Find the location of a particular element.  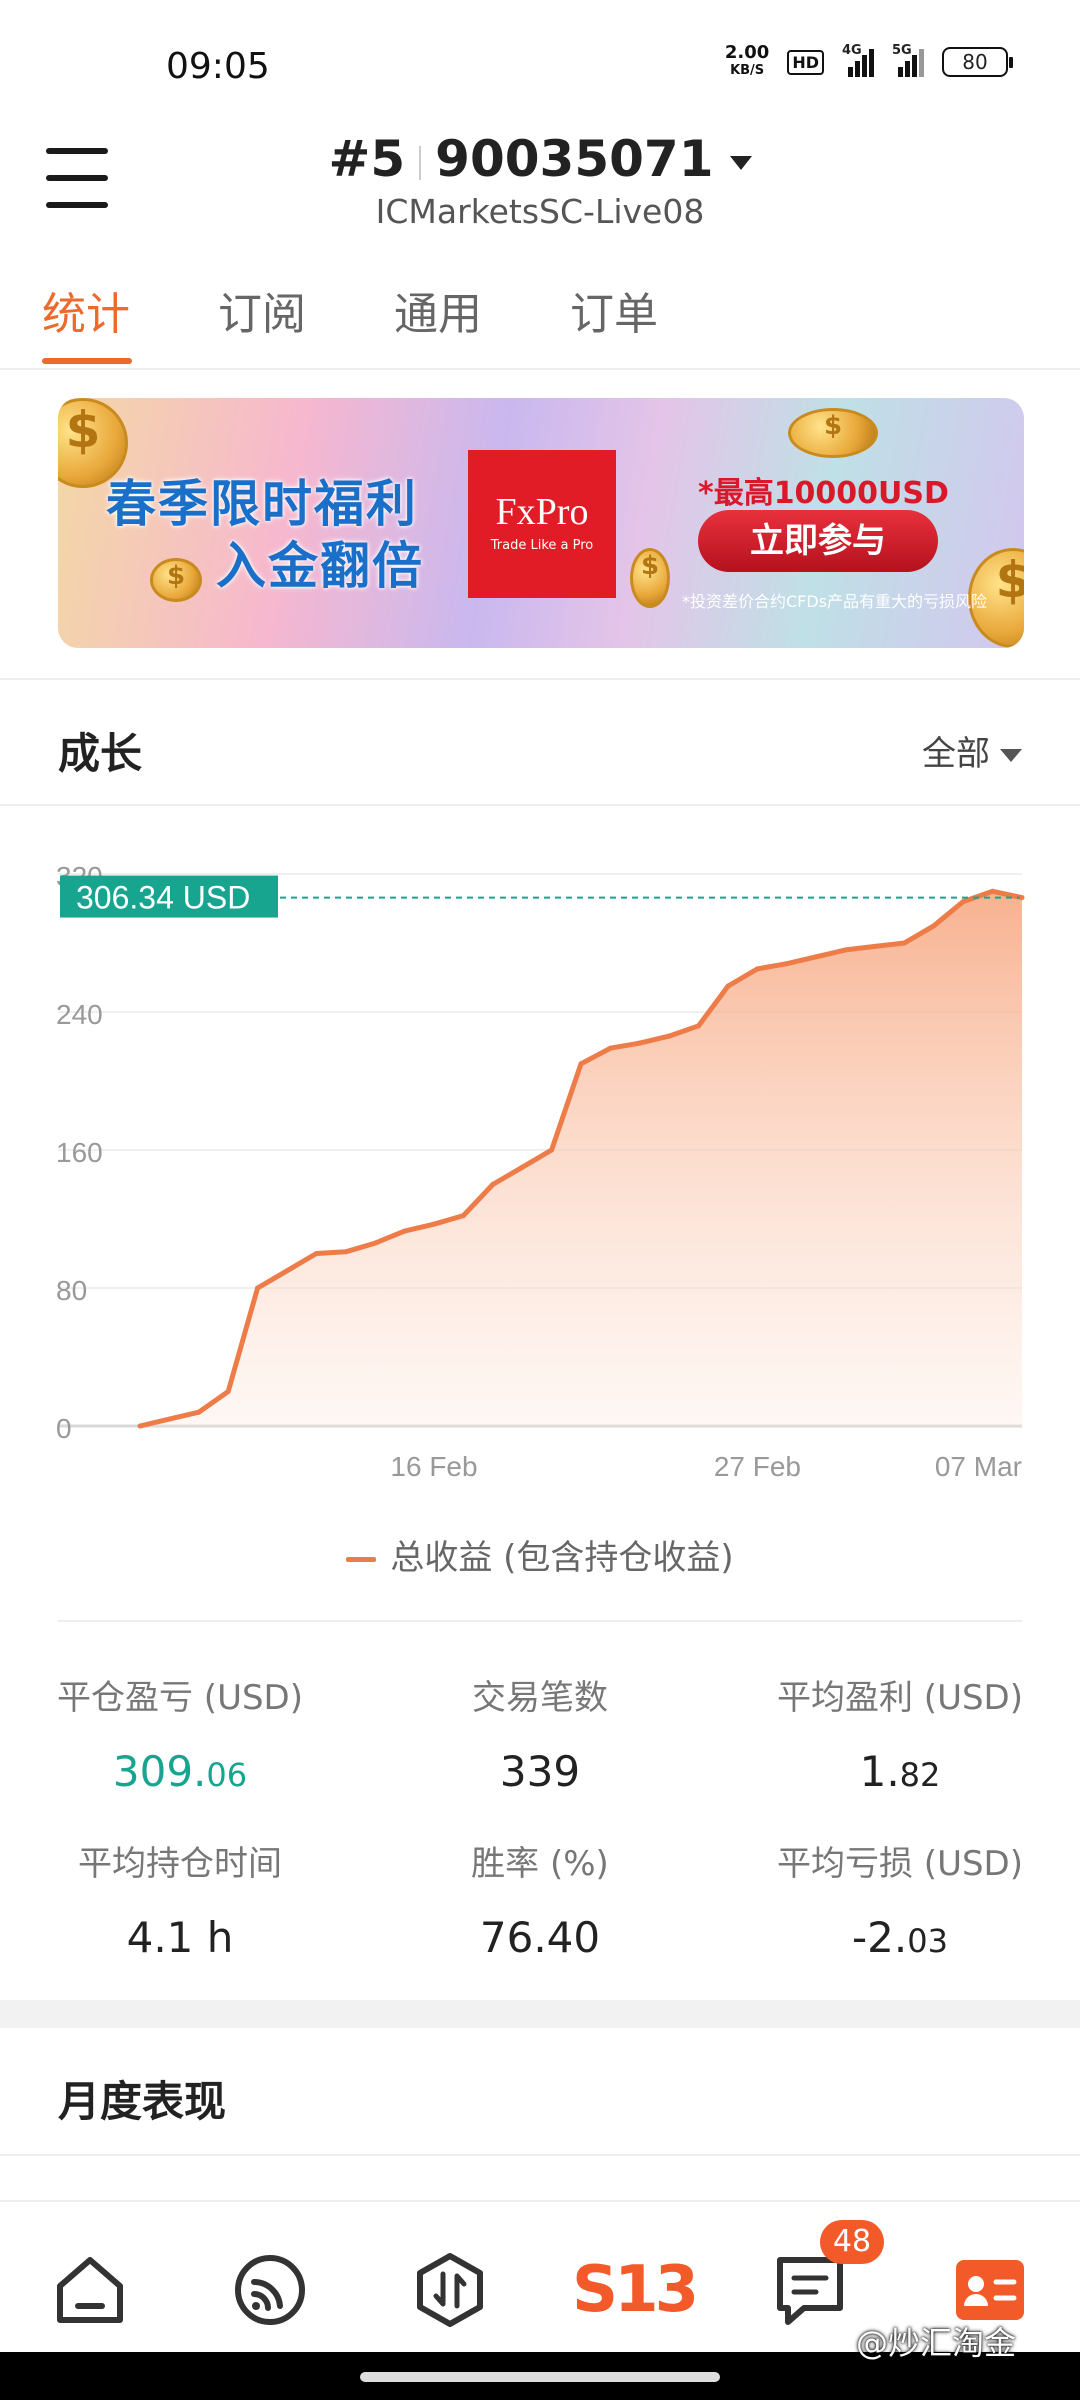

account-index: #5 is located at coordinates (367, 159).